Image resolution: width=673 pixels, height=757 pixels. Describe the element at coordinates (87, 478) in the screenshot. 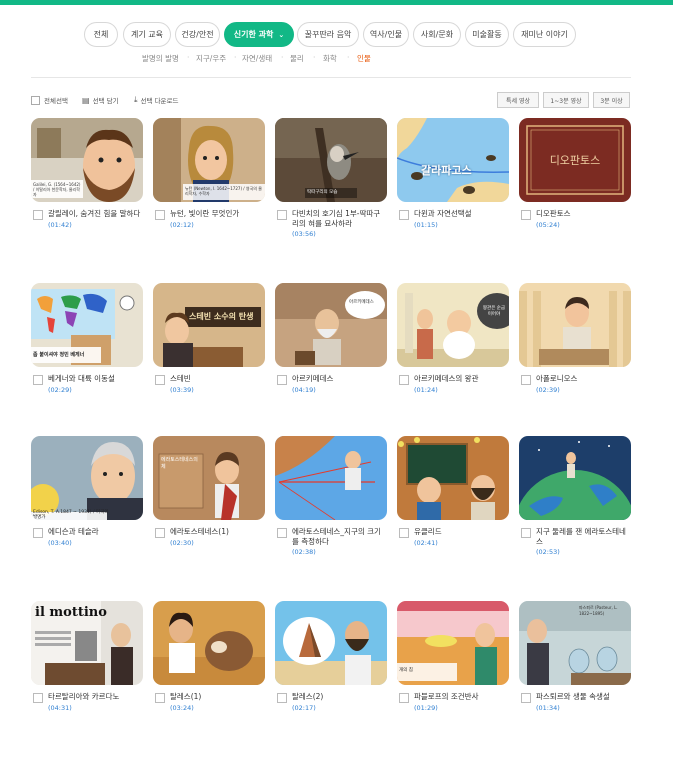

I see `video-thumbnail: Edison, T. A.1847 ~ 1931) / 미국의 발명가` at that location.